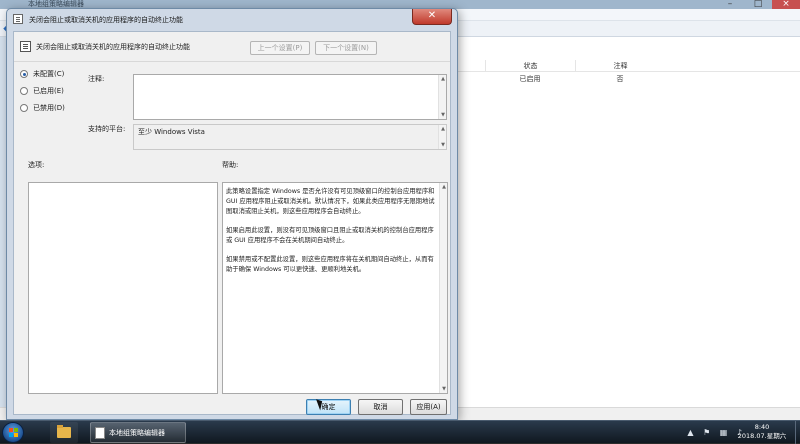 The width and height of the screenshot is (800, 444). What do you see at coordinates (730, 4) in the screenshot?
I see `minimize-icon: –` at bounding box center [730, 4].